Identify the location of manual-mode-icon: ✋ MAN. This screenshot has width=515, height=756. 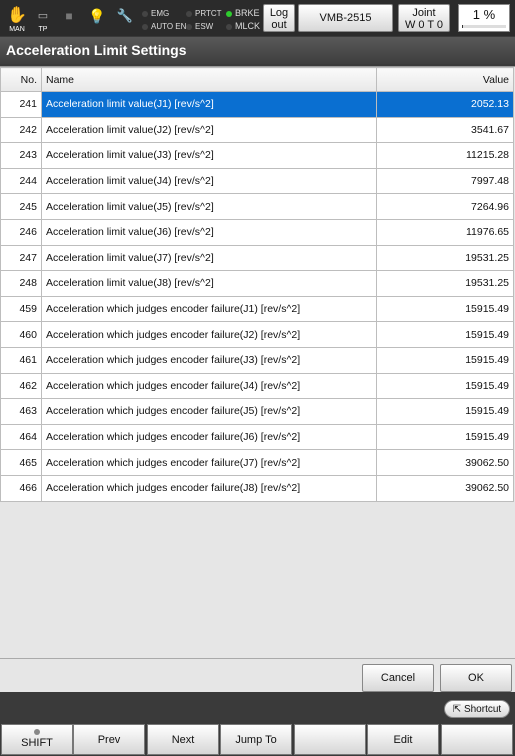
(17, 20).